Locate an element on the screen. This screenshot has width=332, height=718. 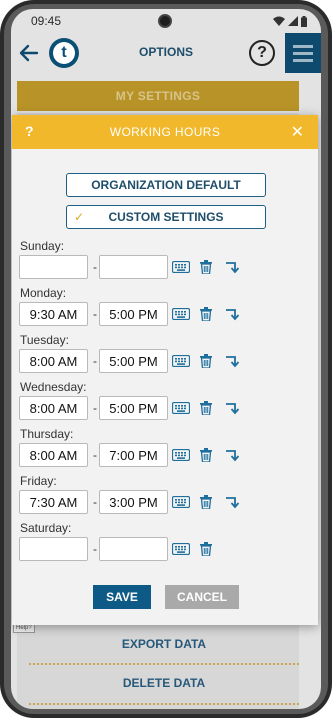
organization-default-label: ORGANIZATION DEFAULT is located at coordinates (166, 185).